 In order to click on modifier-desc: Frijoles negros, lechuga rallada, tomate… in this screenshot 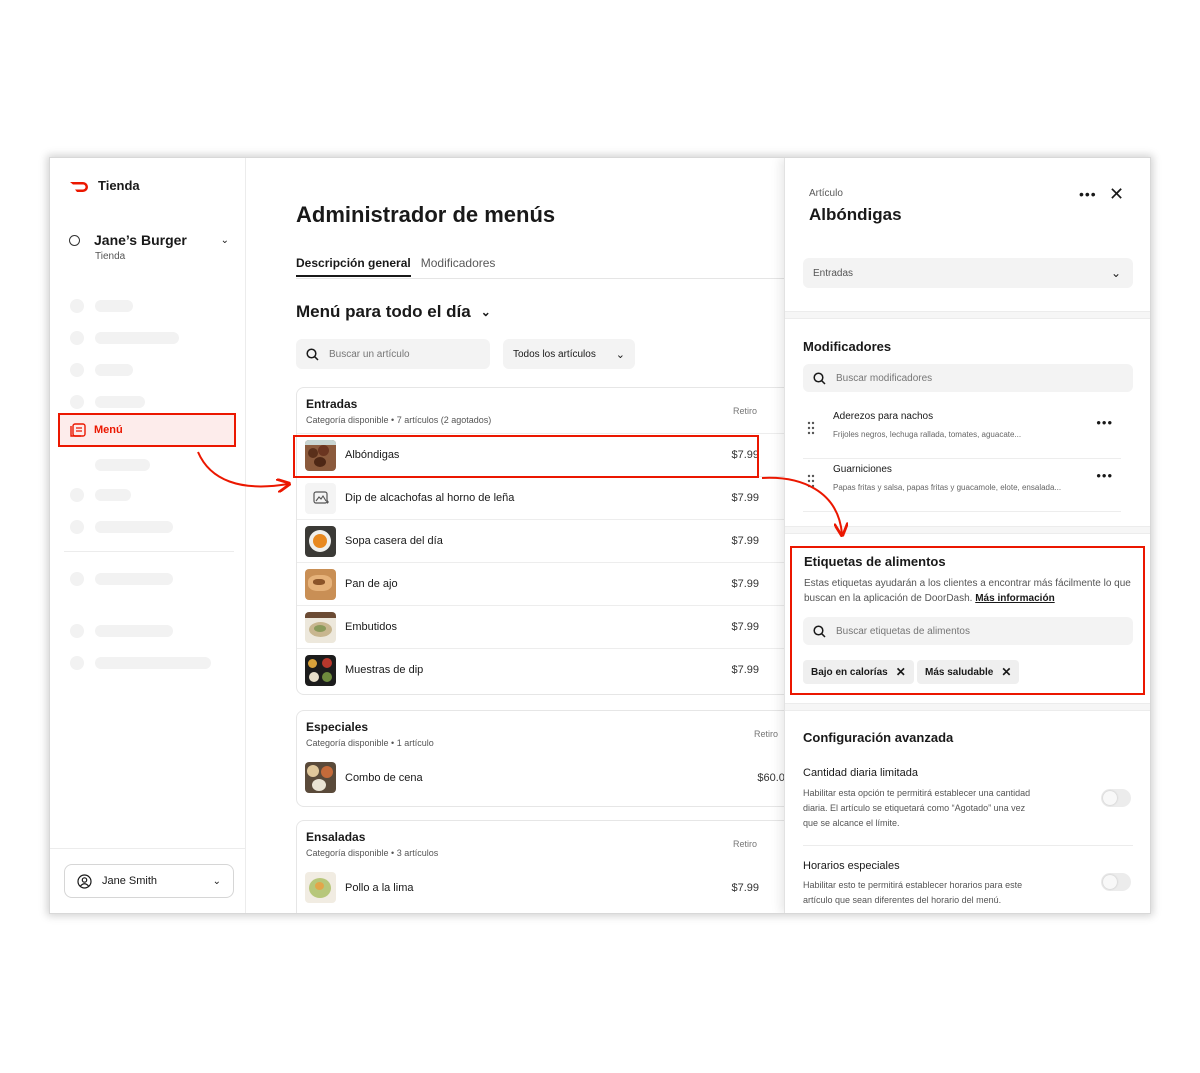, I will do `click(927, 434)`.